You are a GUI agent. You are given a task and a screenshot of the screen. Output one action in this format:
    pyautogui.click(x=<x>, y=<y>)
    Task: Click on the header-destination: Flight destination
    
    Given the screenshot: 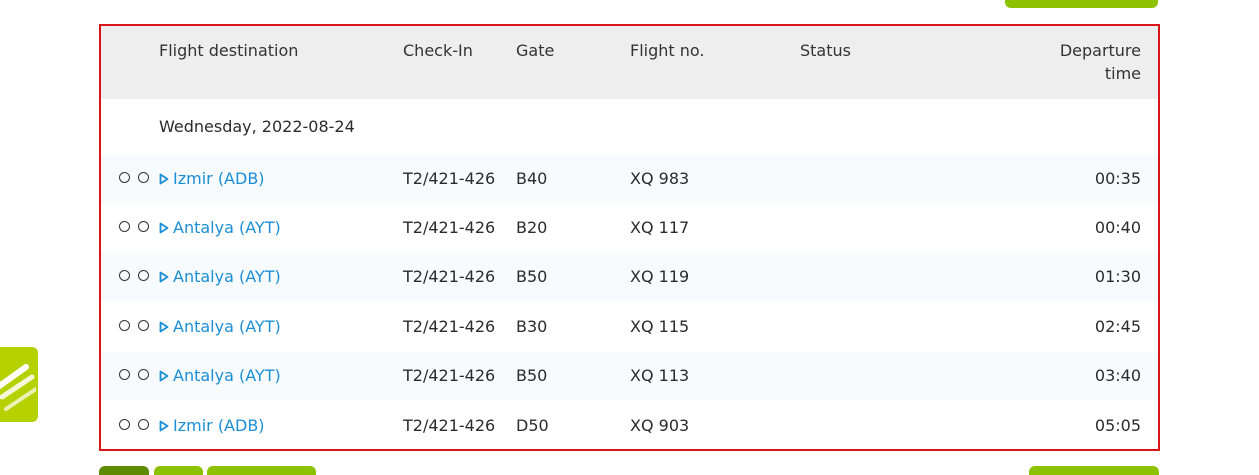 What is the action you would take?
    pyautogui.click(x=228, y=50)
    